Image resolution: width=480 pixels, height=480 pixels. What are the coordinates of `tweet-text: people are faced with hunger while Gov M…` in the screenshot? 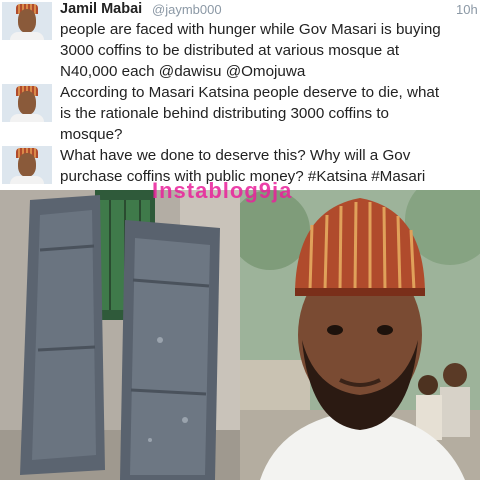 It's located at (250, 50).